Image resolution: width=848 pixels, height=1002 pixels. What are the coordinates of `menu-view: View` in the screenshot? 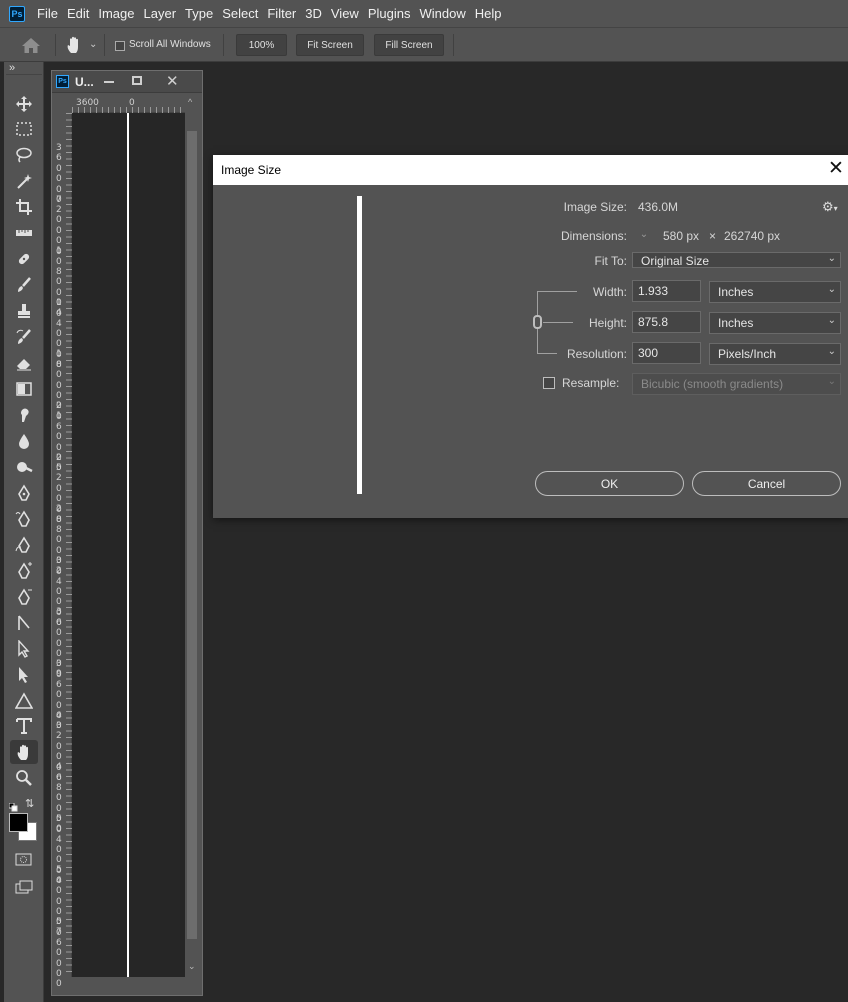 It's located at (345, 13).